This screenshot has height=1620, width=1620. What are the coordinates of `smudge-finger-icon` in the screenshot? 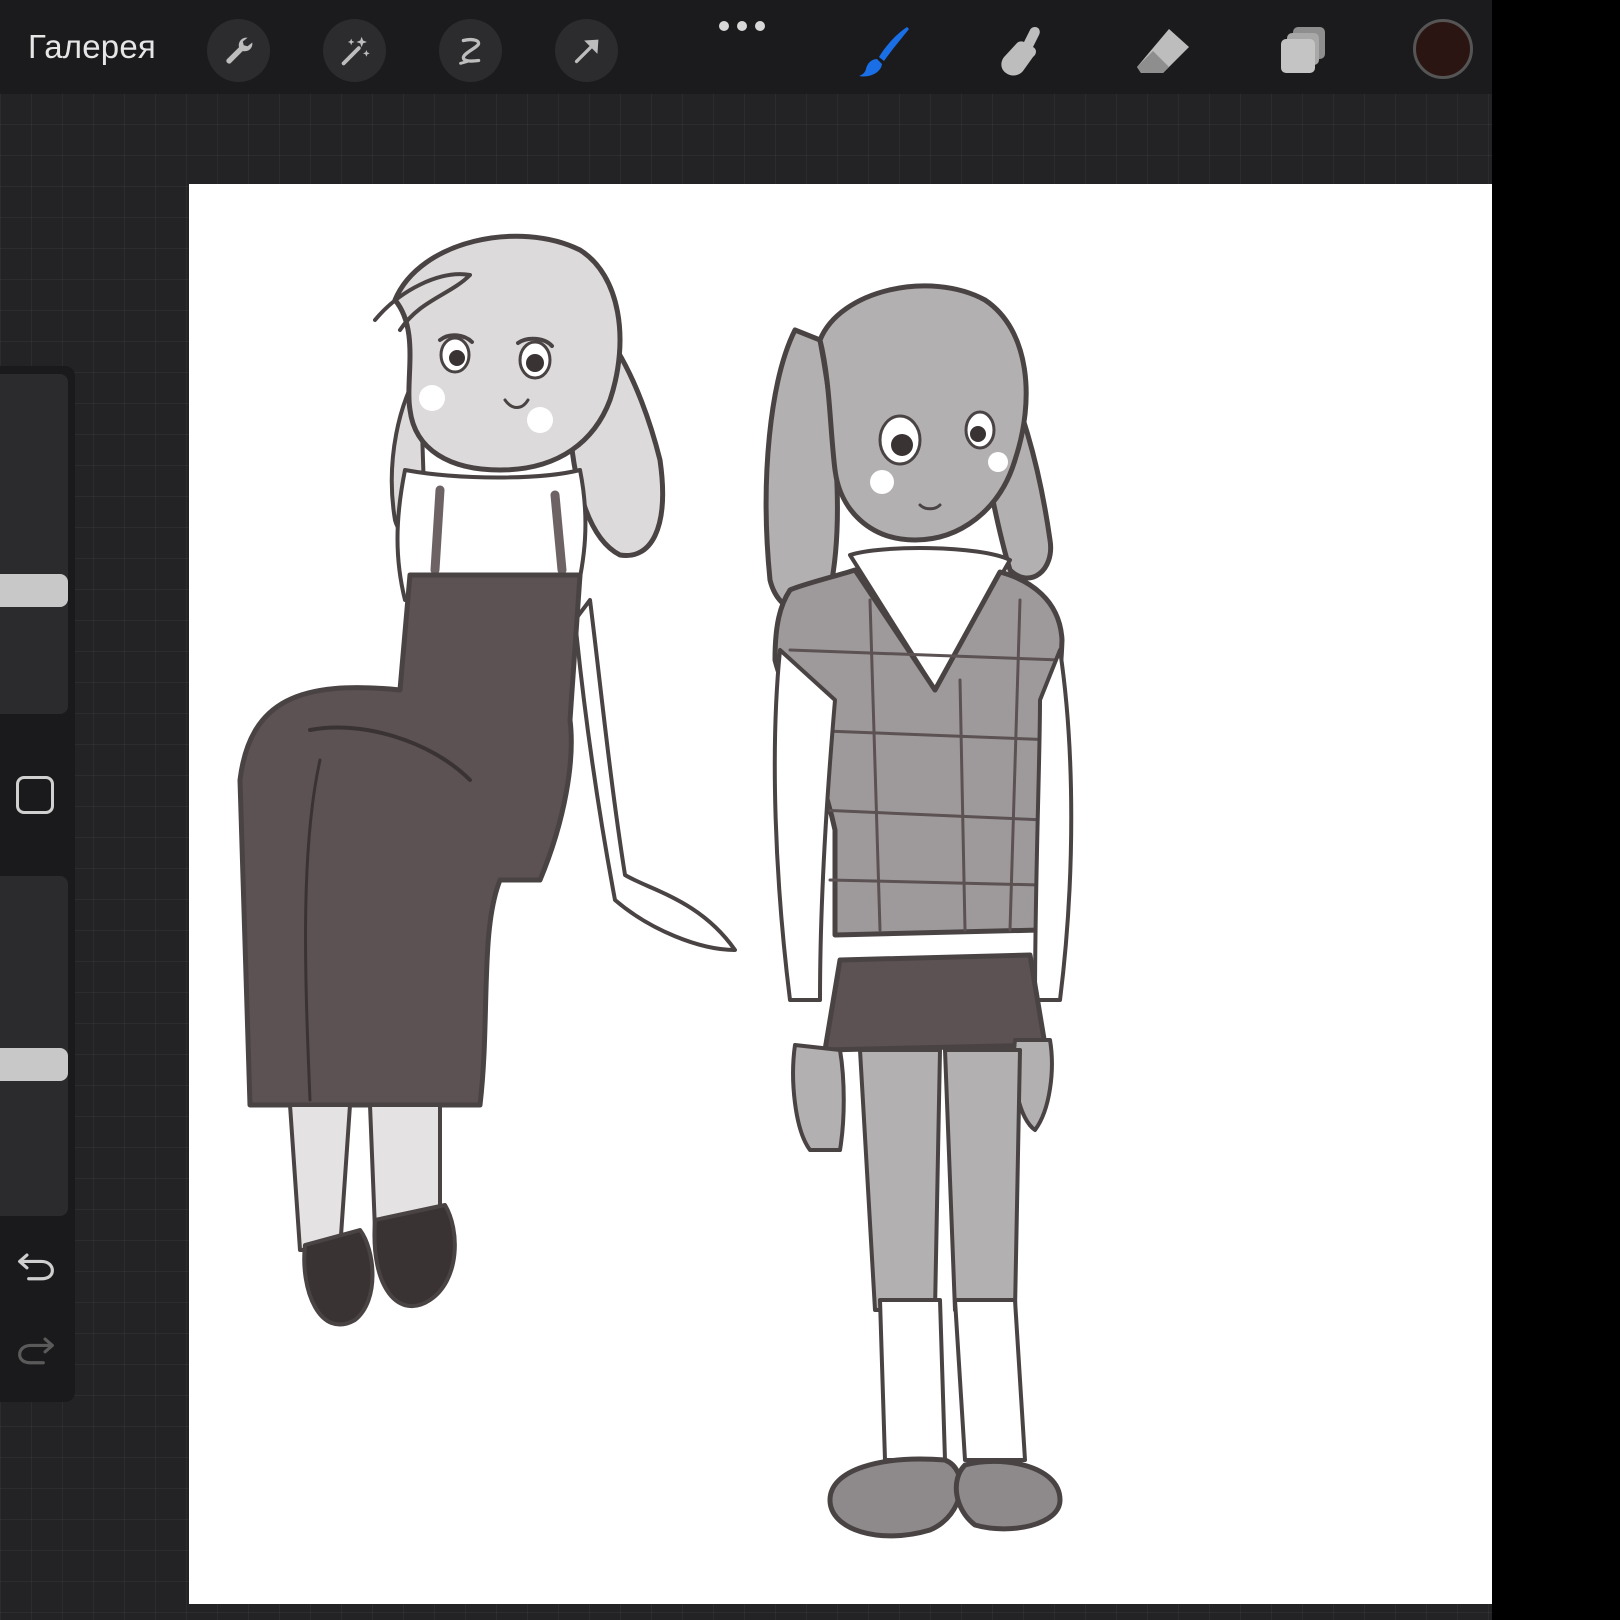 It's located at (1020, 51).